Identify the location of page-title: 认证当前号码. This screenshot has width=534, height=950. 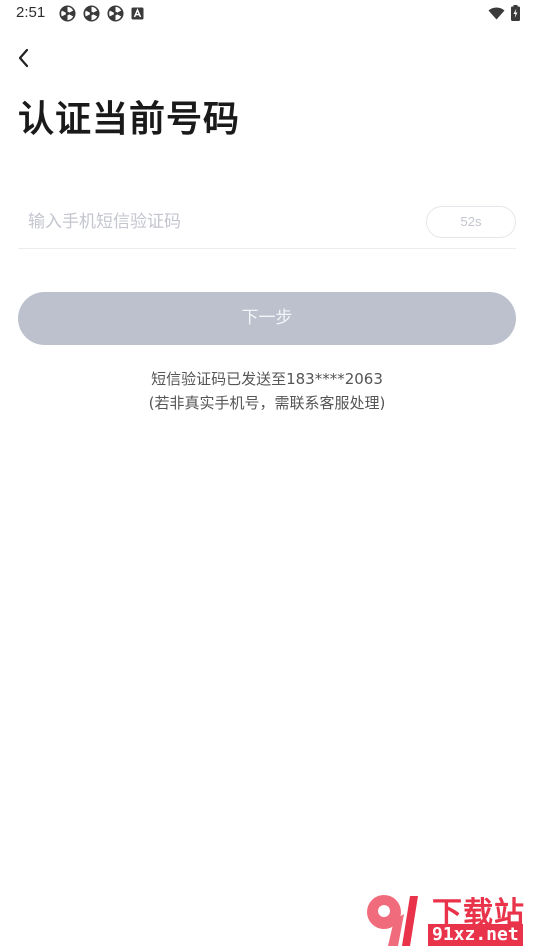
(129, 119).